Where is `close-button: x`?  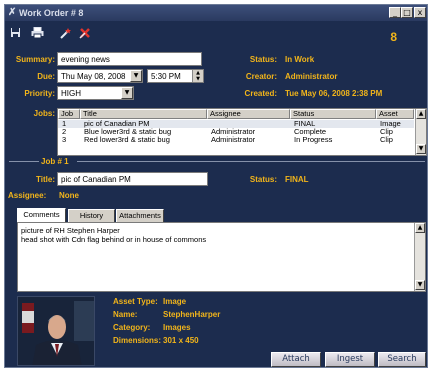 close-button: x is located at coordinates (420, 12).